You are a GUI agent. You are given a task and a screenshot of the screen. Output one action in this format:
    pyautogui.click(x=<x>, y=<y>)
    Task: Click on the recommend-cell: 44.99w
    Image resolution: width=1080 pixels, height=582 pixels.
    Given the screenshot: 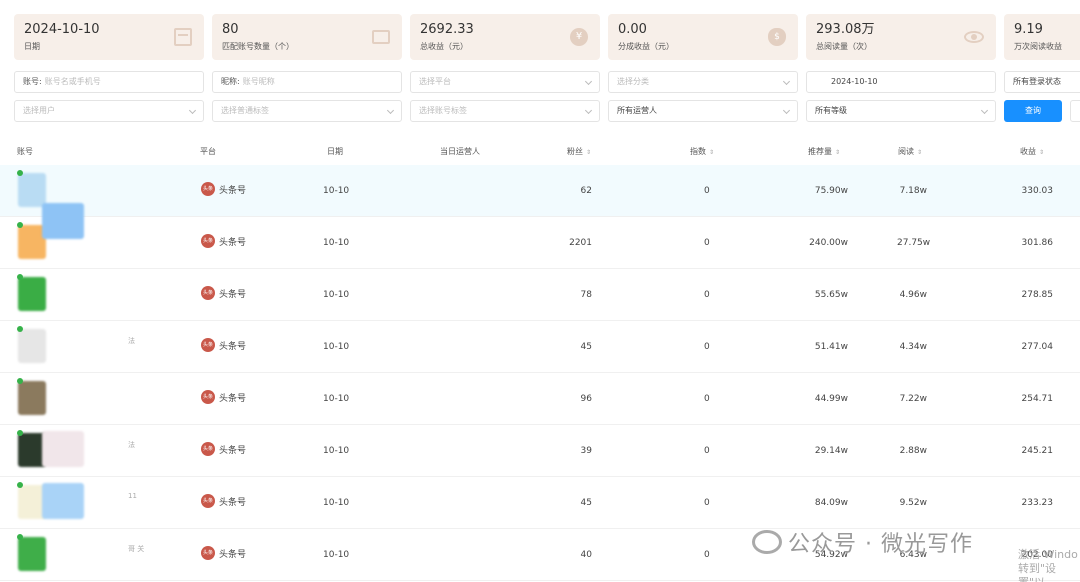 What is the action you would take?
    pyautogui.click(x=831, y=399)
    